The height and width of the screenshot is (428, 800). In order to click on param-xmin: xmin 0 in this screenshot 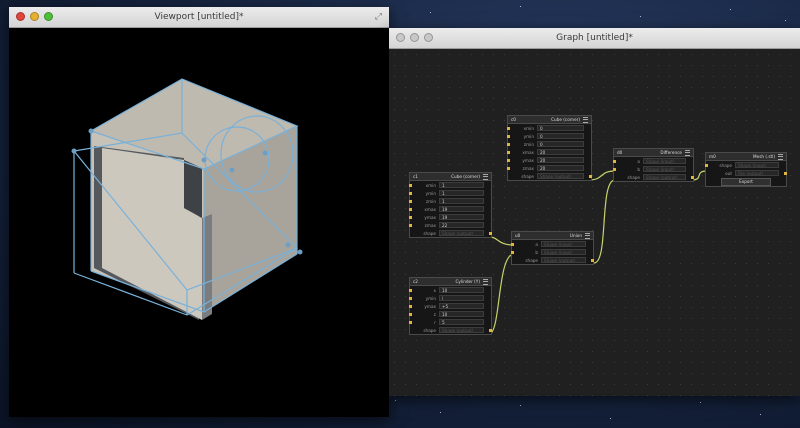, I will do `click(549, 128)`.